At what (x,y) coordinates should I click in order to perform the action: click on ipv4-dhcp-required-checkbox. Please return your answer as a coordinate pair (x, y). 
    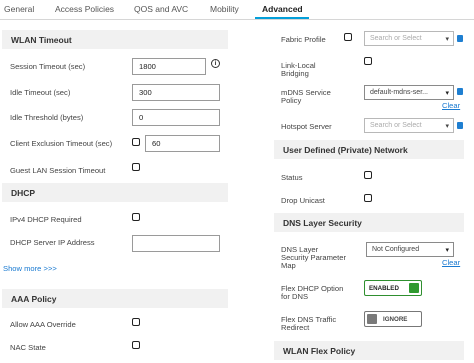
    Looking at the image, I should click on (136, 217).